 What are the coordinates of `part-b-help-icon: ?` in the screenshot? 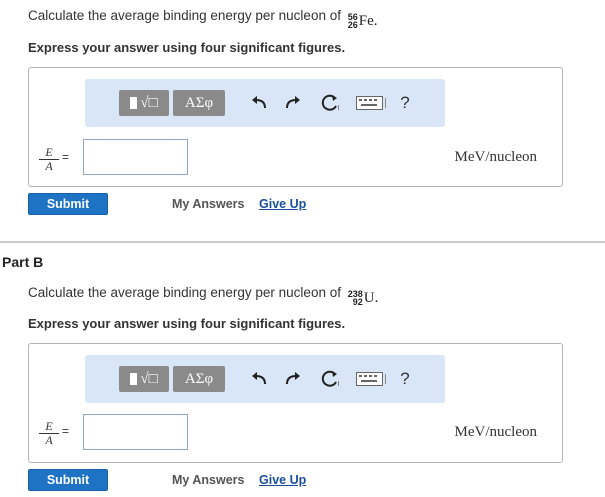 It's located at (405, 379).